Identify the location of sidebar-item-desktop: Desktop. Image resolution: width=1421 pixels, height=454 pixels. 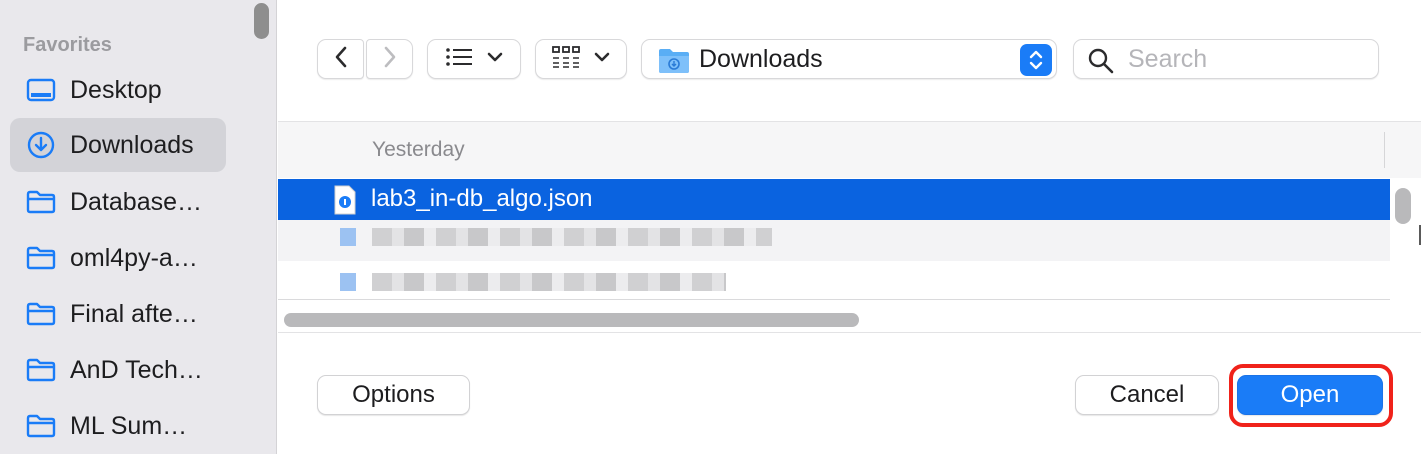
(118, 90).